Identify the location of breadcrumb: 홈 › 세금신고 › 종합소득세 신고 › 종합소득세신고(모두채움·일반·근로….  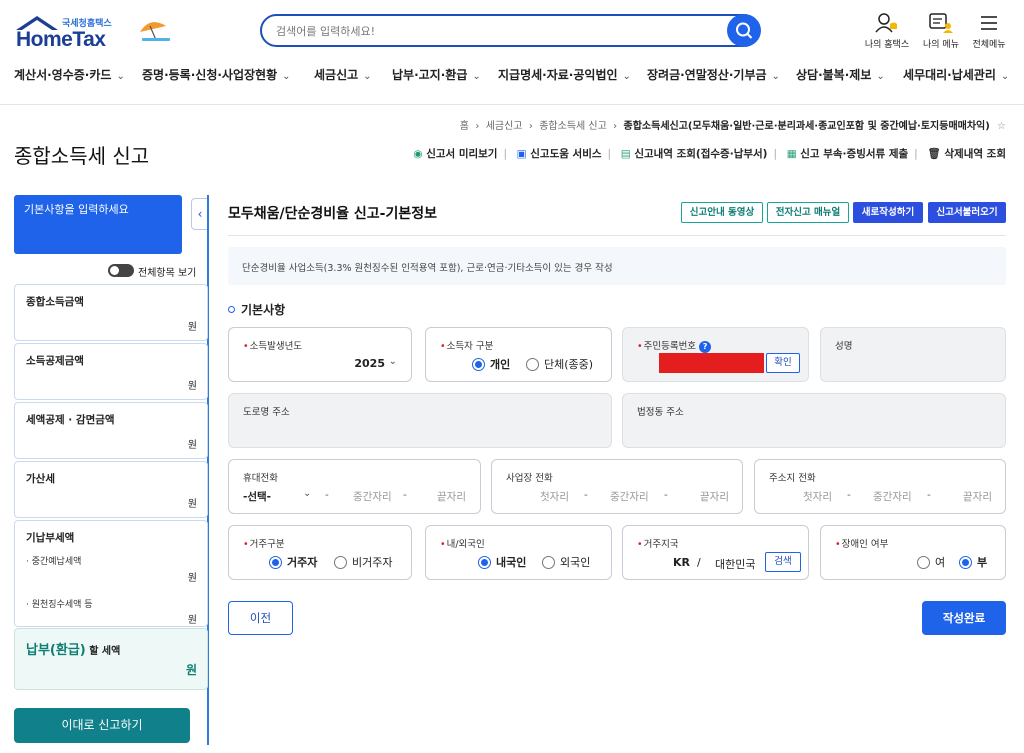
(732, 126).